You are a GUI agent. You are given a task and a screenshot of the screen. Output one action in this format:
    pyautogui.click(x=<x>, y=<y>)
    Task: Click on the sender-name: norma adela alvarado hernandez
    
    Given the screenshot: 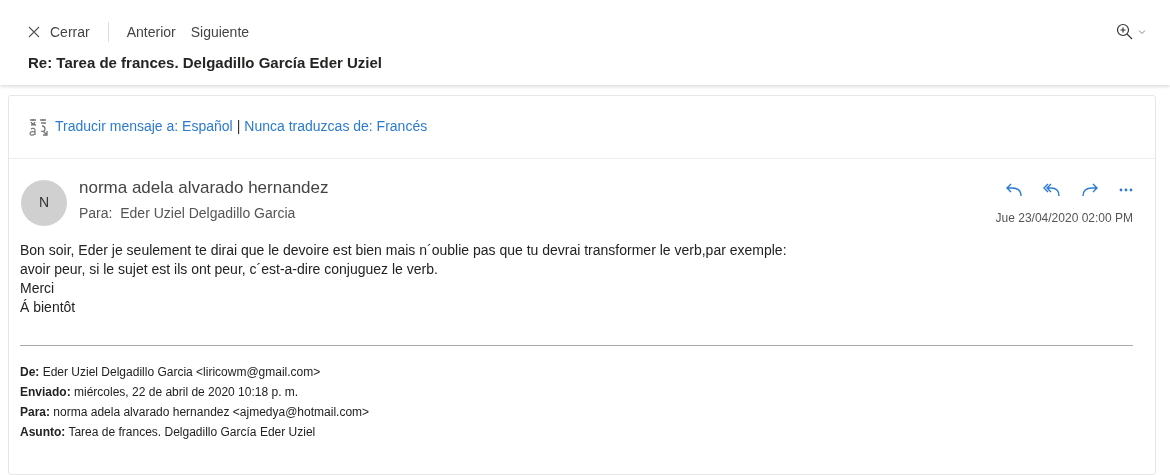 What is the action you would take?
    pyautogui.click(x=204, y=187)
    